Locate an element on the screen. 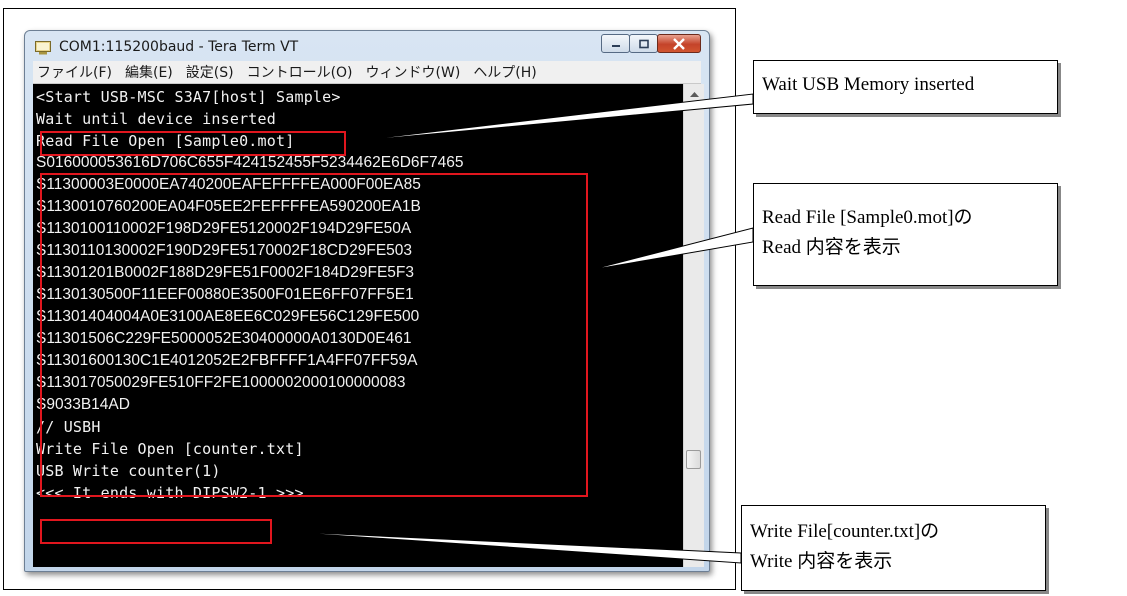  write-callout-line2: Write 内容を表示 is located at coordinates (821, 561).